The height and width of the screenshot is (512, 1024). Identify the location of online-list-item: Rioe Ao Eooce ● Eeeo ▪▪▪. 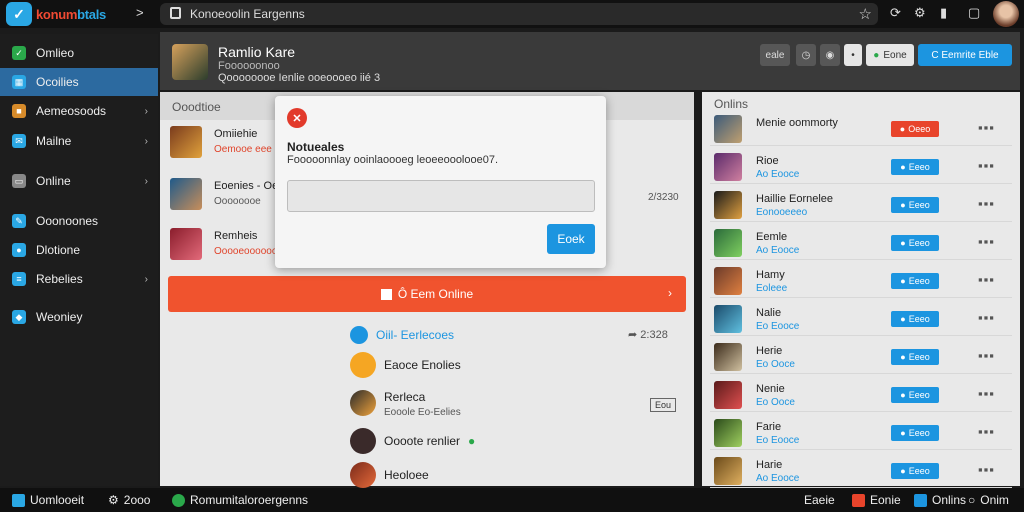
(861, 167).